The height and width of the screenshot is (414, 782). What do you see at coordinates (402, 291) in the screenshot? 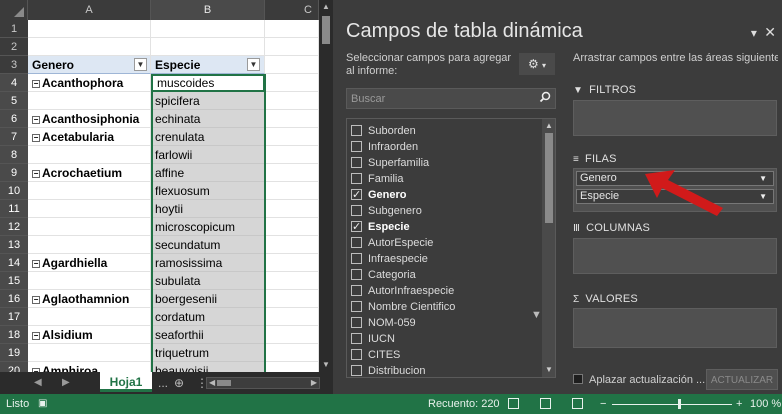
I see `field-item: AutorInfraespecie` at bounding box center [402, 291].